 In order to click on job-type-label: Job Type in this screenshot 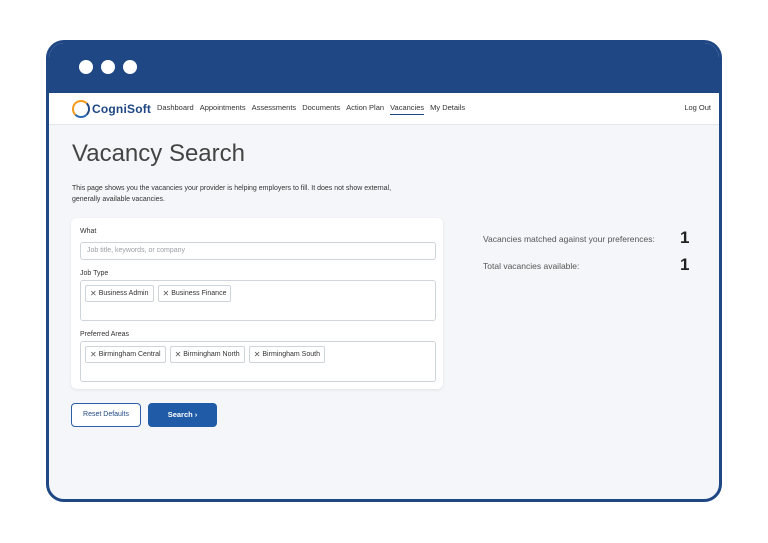, I will do `click(94, 273)`.